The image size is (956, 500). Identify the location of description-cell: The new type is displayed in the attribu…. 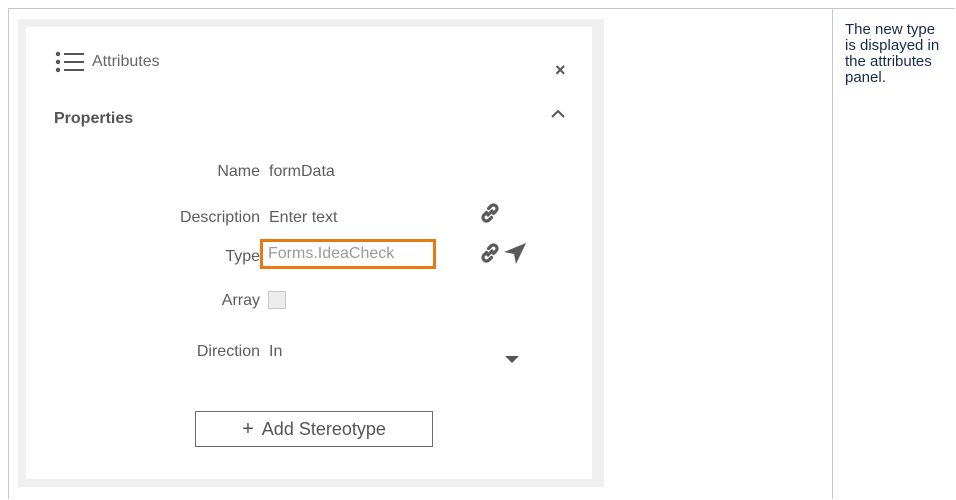
(894, 254).